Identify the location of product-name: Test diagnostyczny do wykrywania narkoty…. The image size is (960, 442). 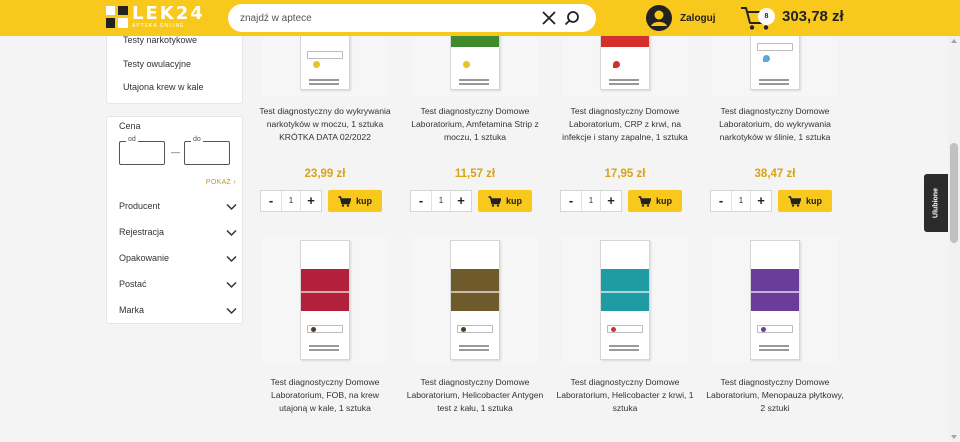
(325, 124).